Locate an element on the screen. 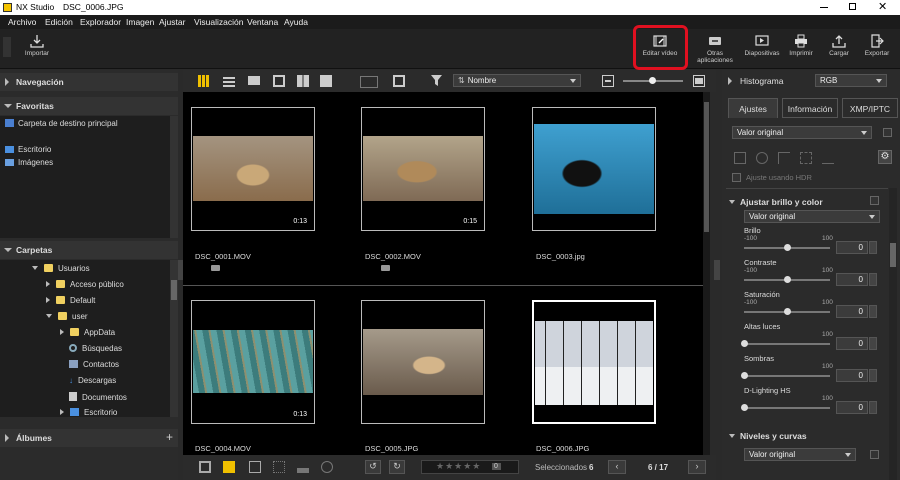 The height and width of the screenshot is (480, 900). prev-page-button: ‹ is located at coordinates (617, 467).